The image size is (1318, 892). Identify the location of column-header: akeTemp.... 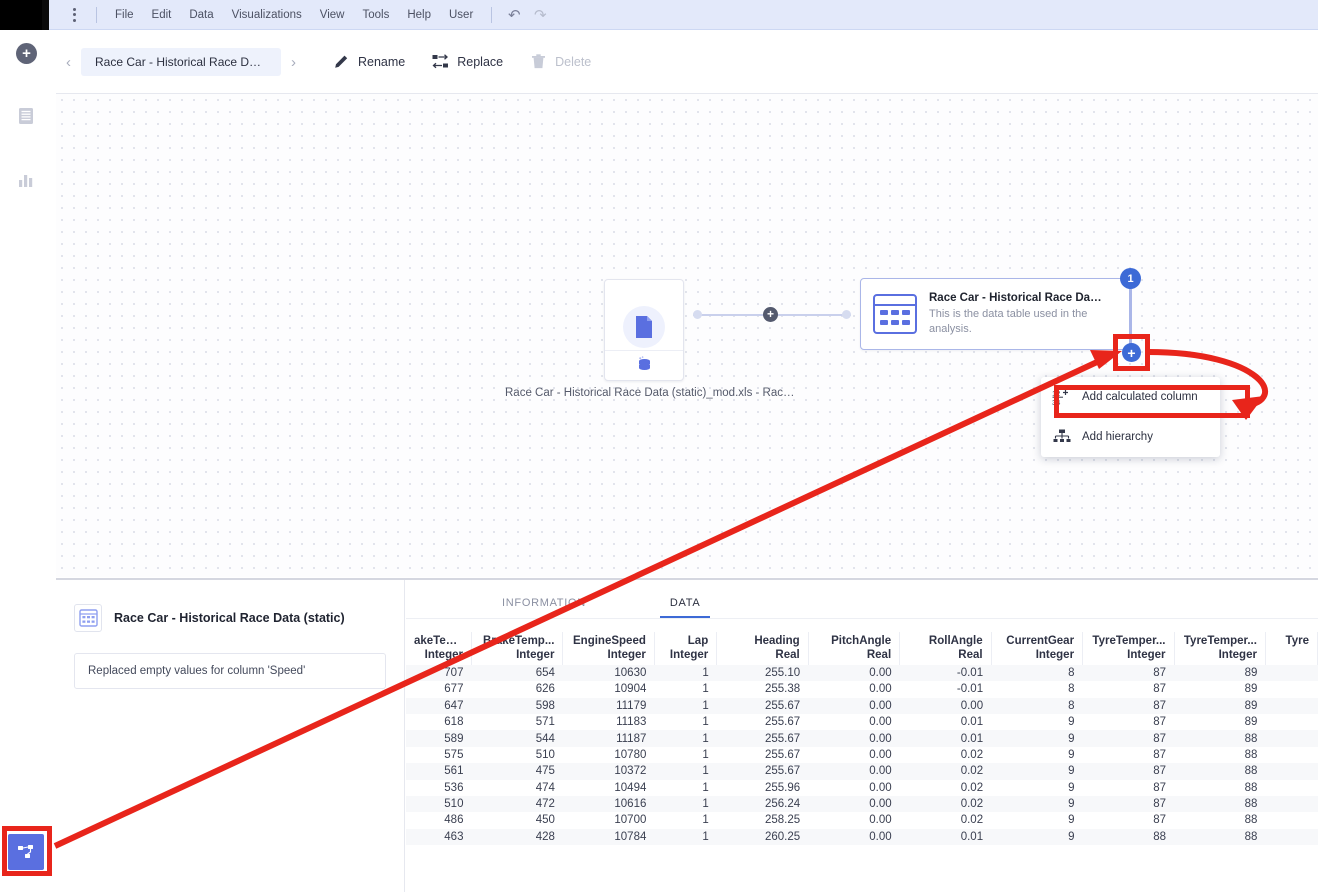
(439, 640).